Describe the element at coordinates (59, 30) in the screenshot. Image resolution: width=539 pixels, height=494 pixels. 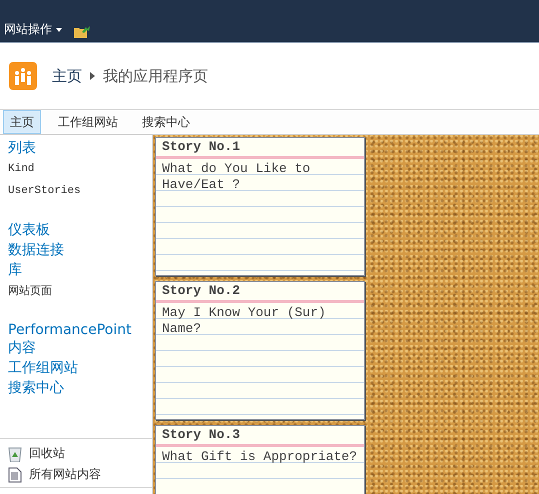
I see `caret-icon` at that location.